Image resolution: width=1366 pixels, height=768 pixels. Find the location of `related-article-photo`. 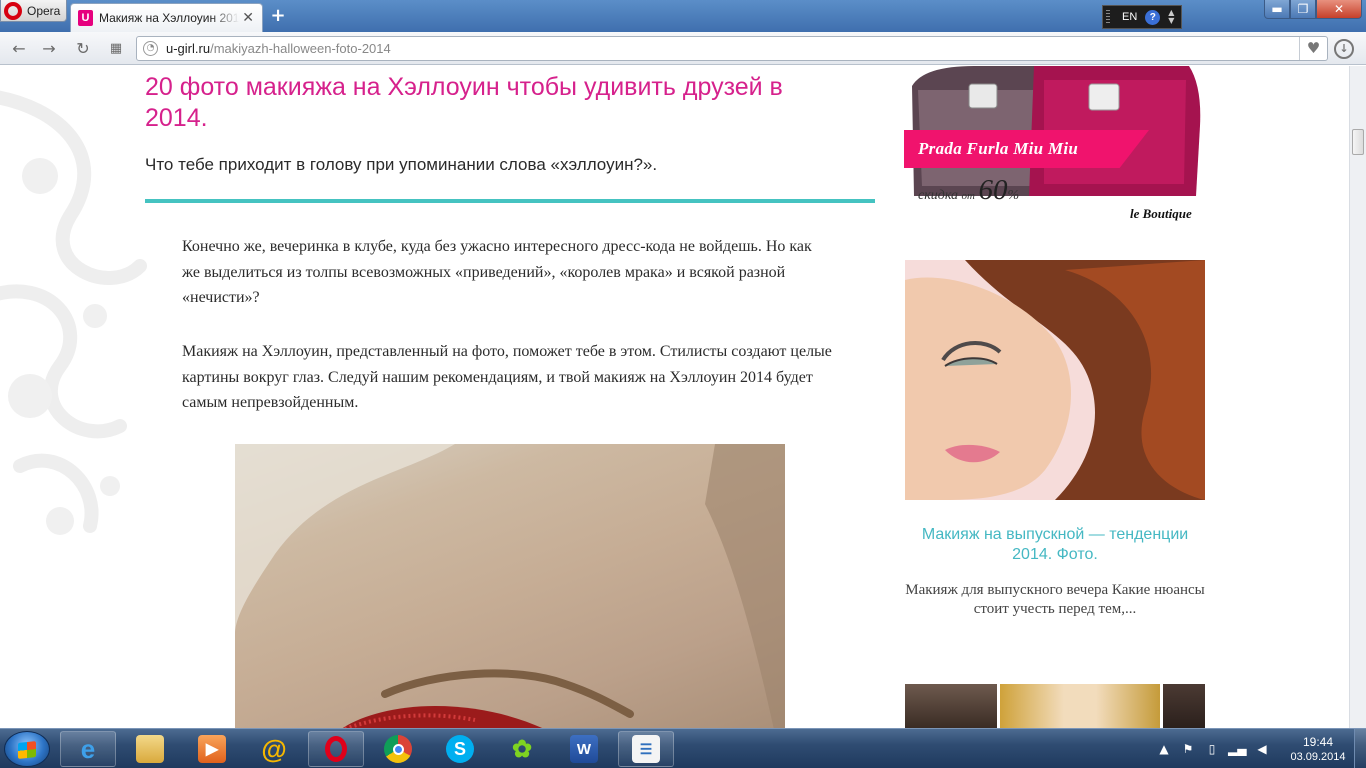

related-article-photo is located at coordinates (1055, 380).